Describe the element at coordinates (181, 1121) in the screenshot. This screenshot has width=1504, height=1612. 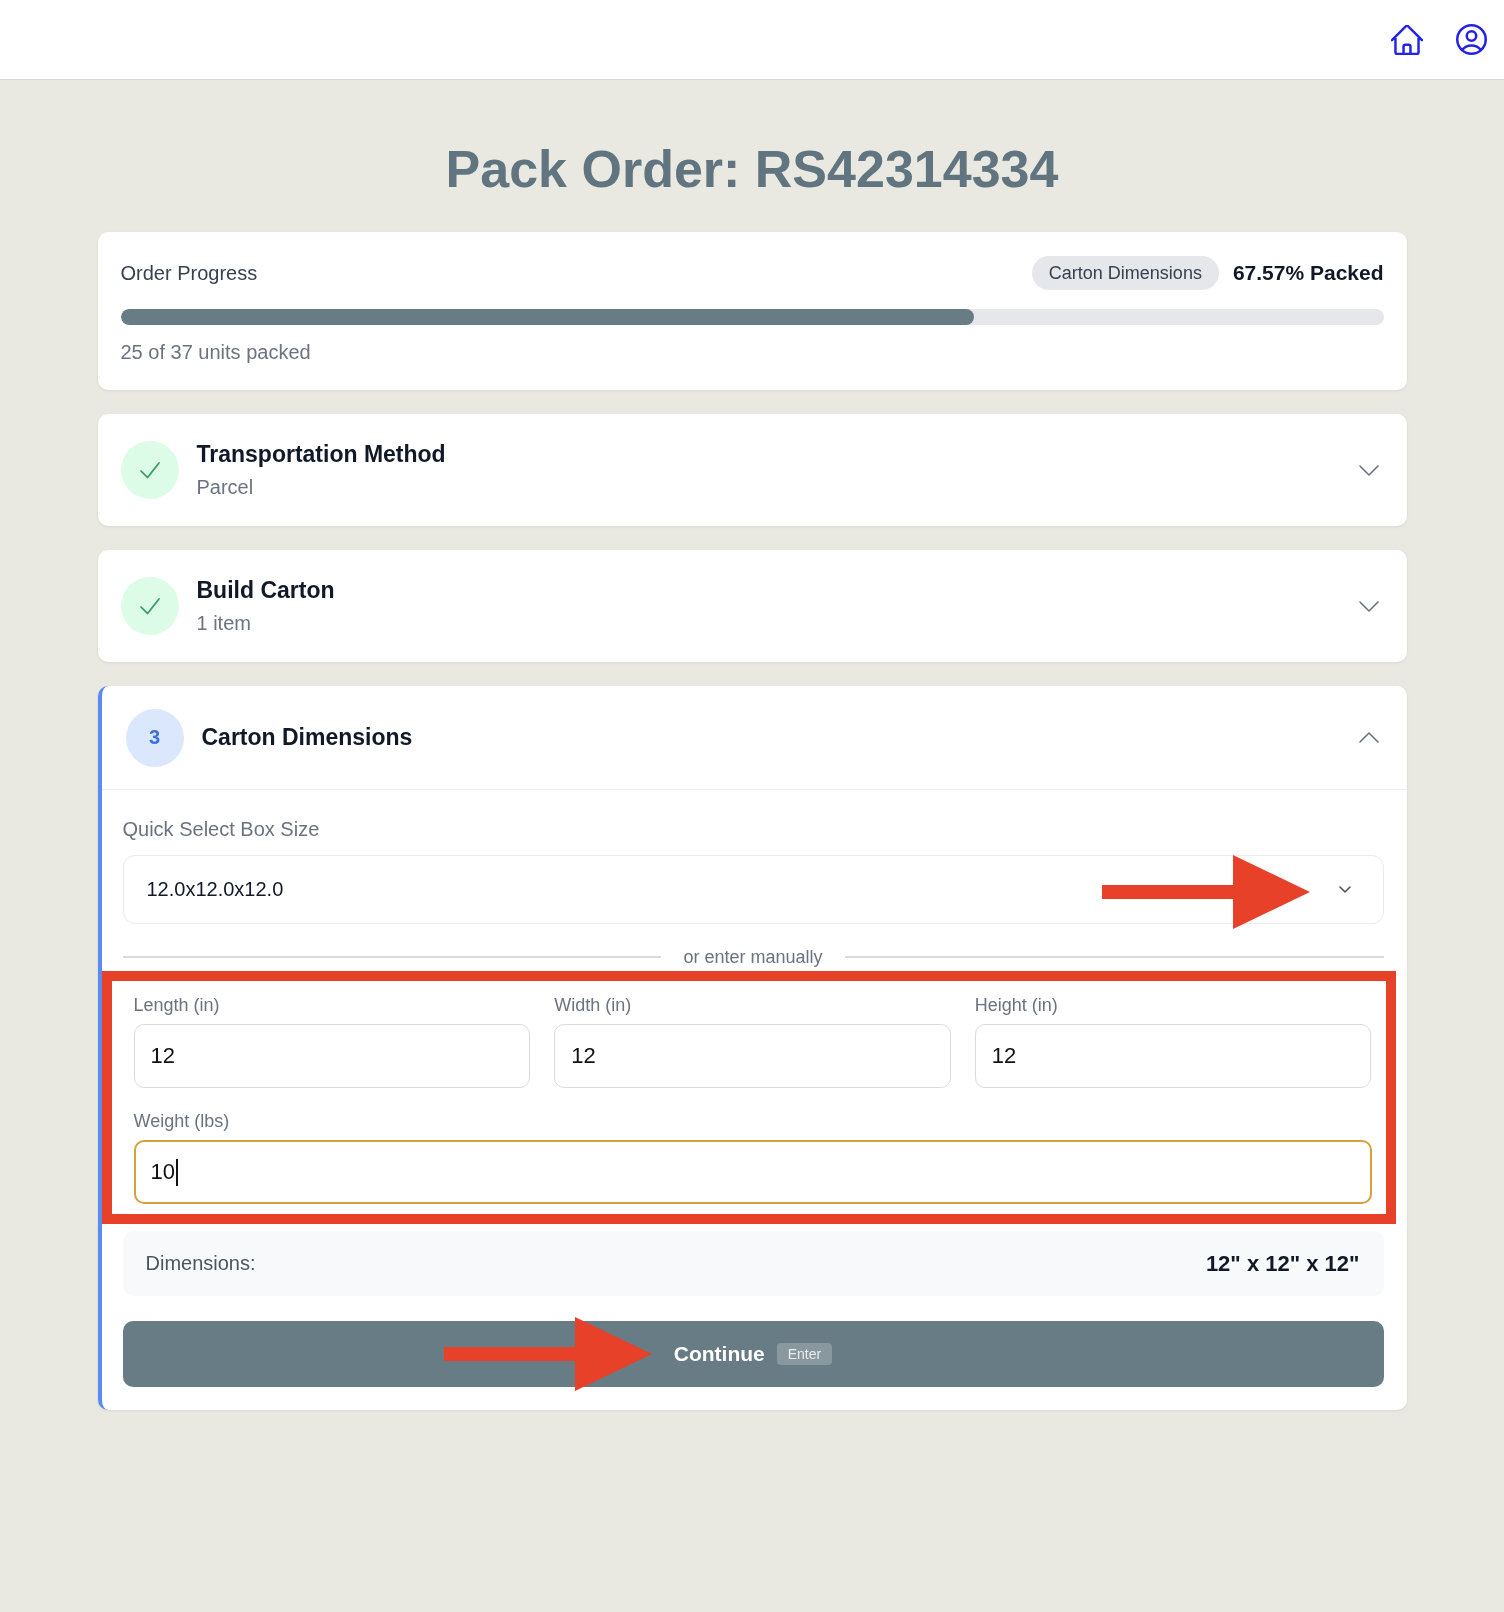
I see `field-label: Weight (lbs)` at that location.